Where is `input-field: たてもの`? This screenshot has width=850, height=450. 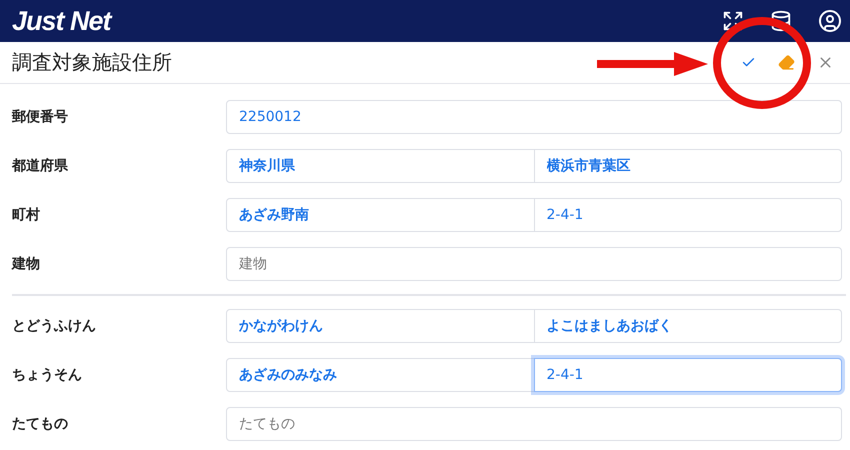 input-field: たてもの is located at coordinates (534, 423).